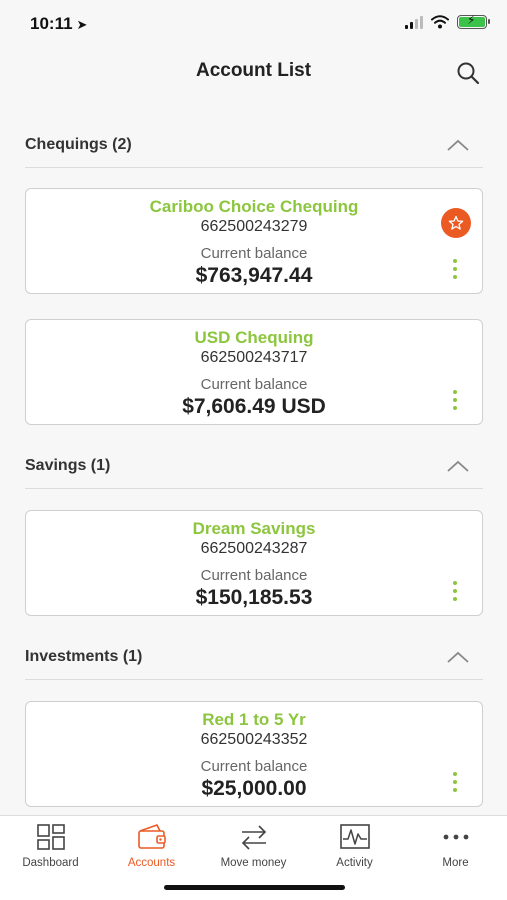 The height and width of the screenshot is (900, 507). What do you see at coordinates (354, 863) in the screenshot?
I see `tab-label: Activity` at bounding box center [354, 863].